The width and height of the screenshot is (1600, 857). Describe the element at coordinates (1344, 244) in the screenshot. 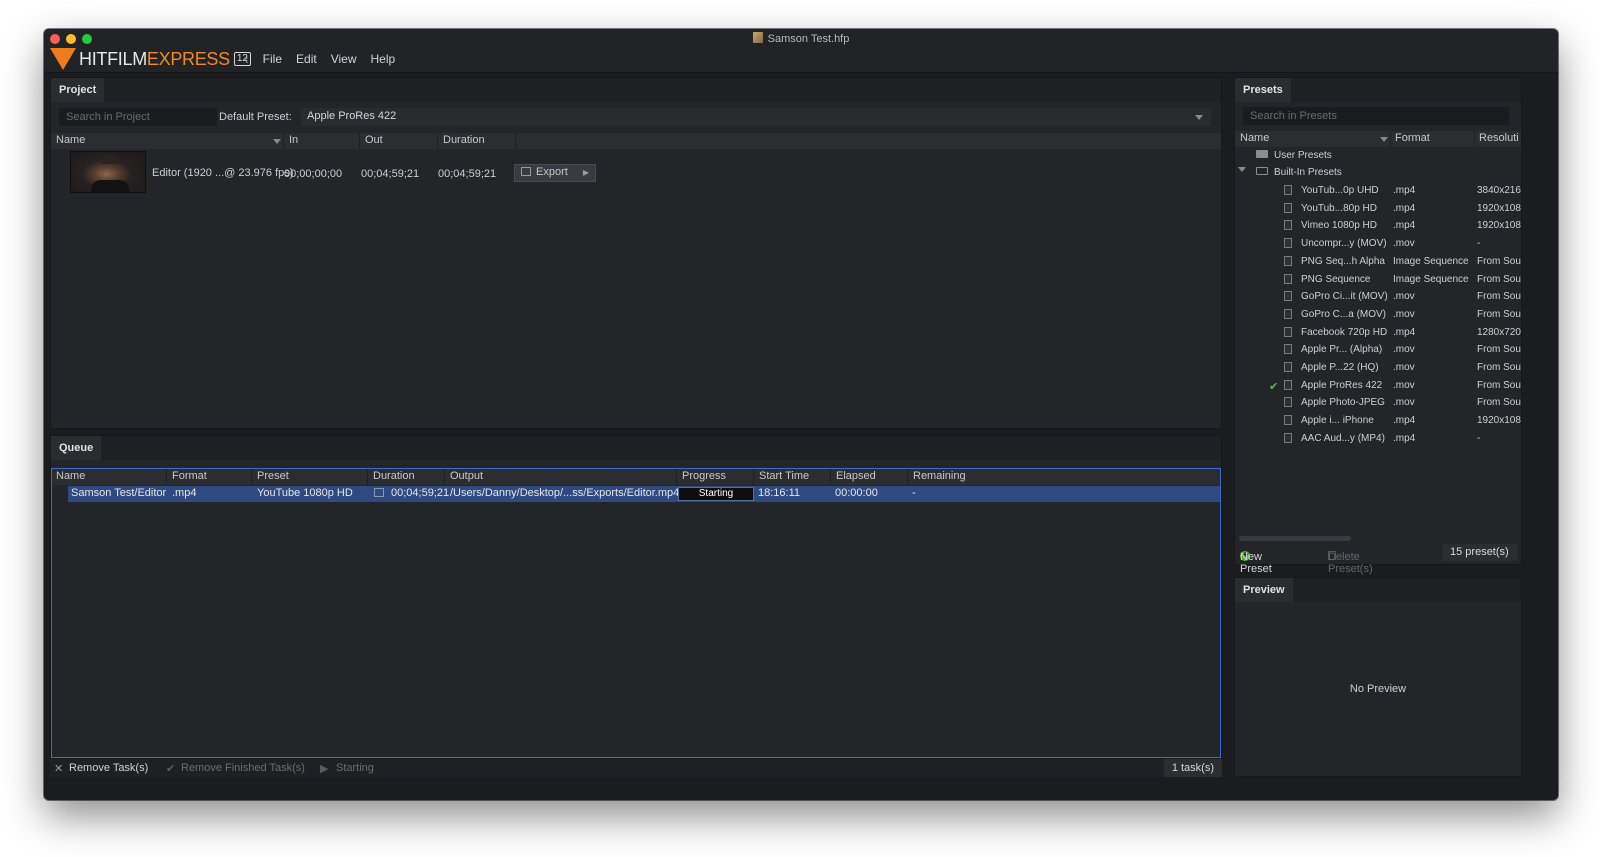

I see `preset-name: Uncompr...y (MOV)` at that location.